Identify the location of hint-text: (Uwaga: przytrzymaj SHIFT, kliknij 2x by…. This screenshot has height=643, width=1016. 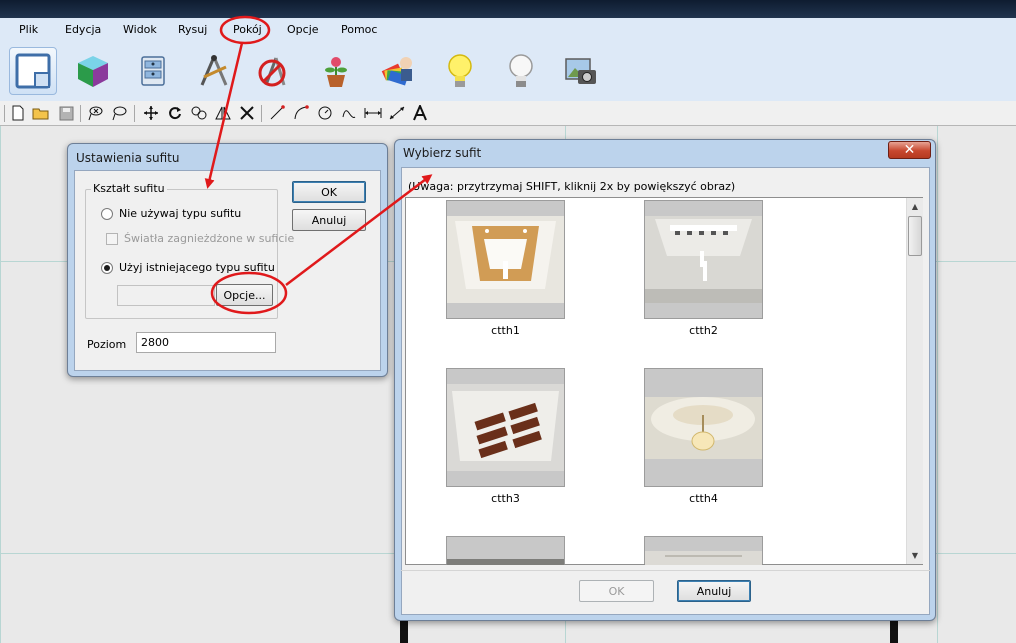
(572, 186).